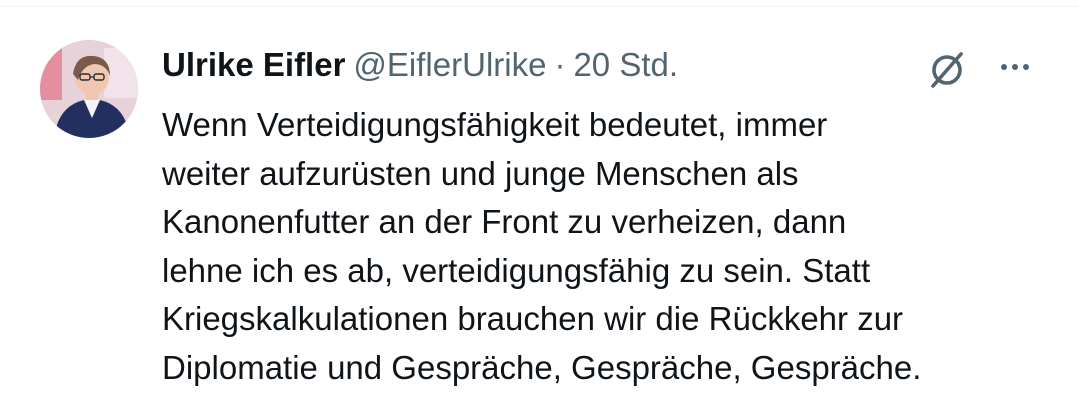 The height and width of the screenshot is (413, 1079). I want to click on tweet-header: Ulrike Eifler @EiflerUlrike · 20 Std., so click(600, 65).